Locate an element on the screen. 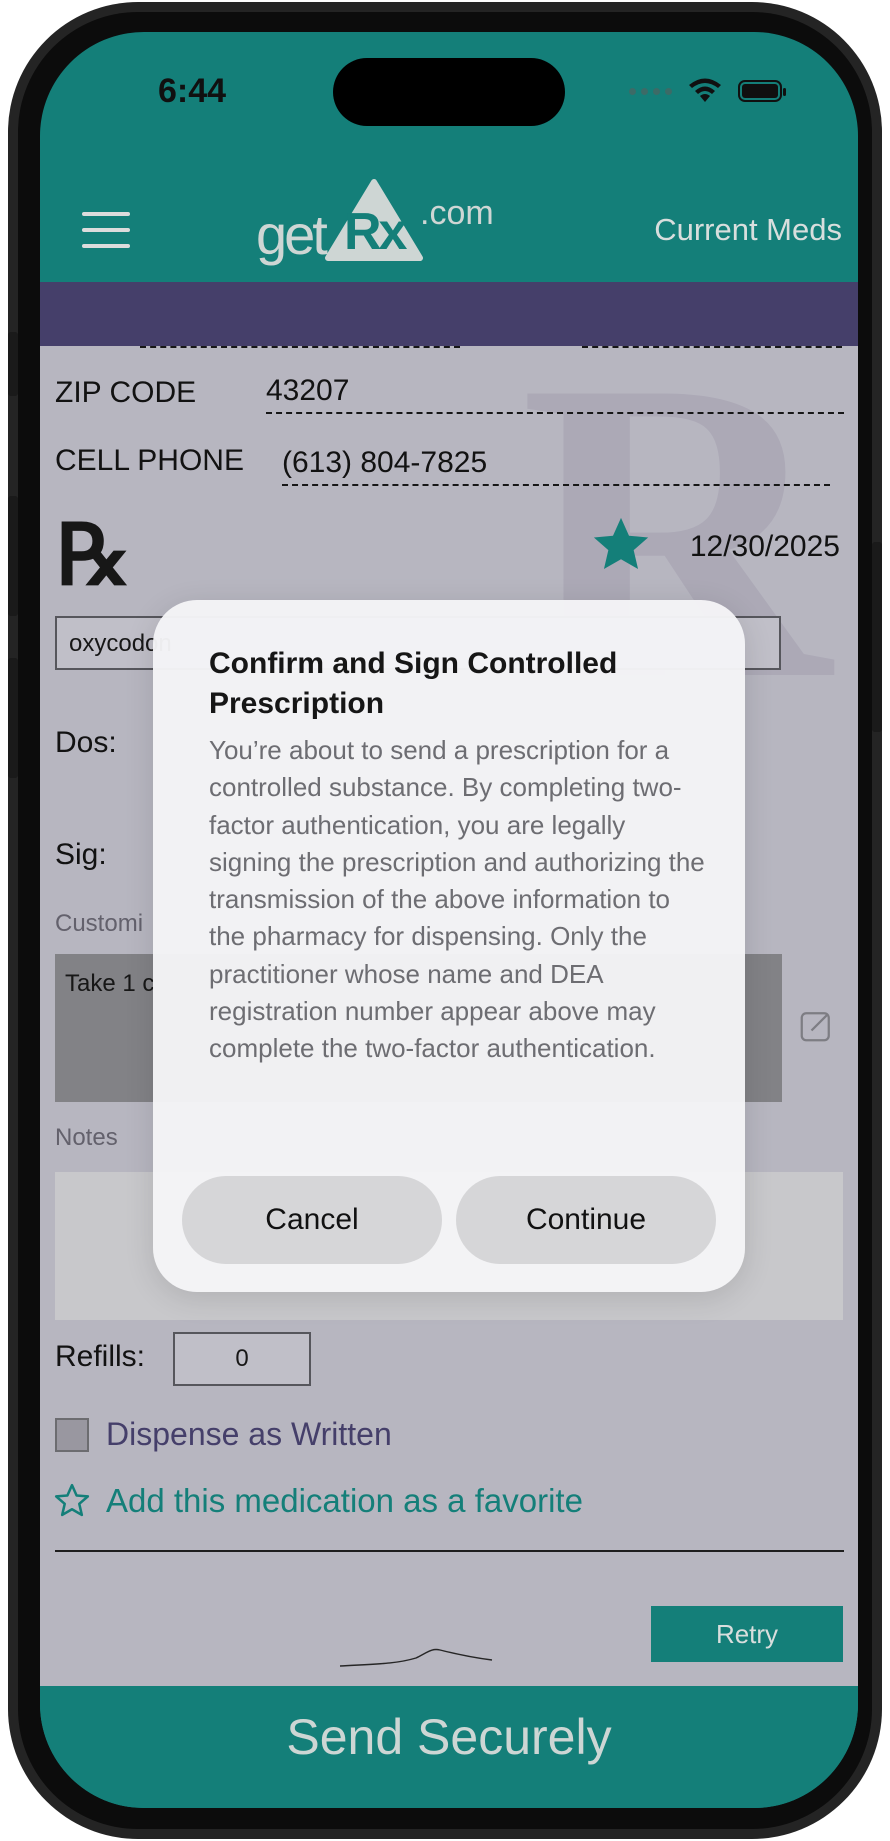 The width and height of the screenshot is (890, 1841). side-button-action is located at coordinates (13, 364).